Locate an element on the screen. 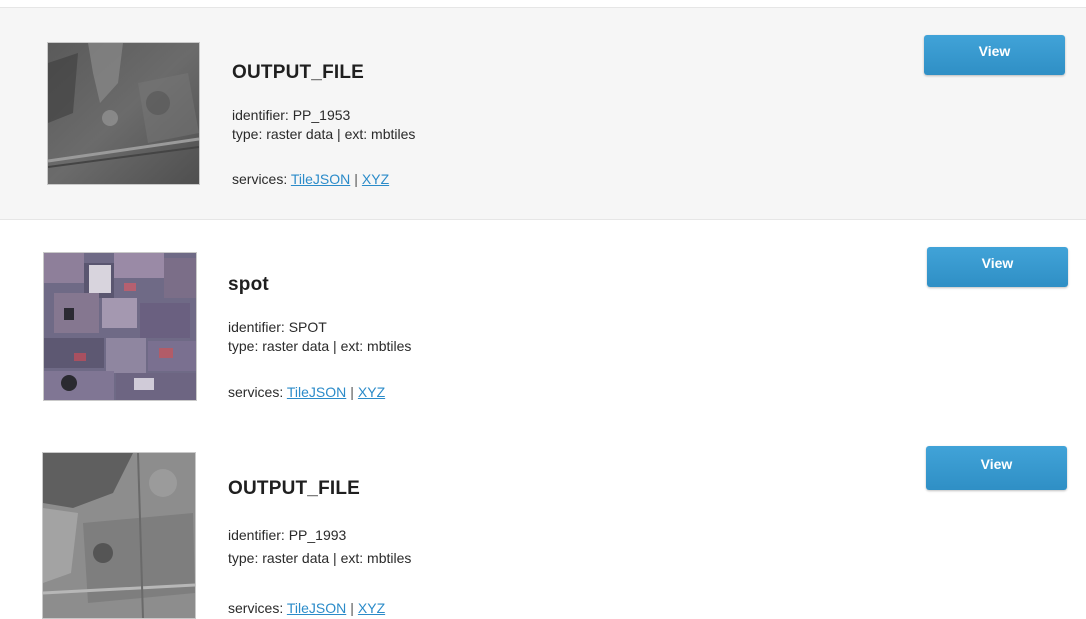  result-identifier: identifier: PP_1993 is located at coordinates (287, 535).